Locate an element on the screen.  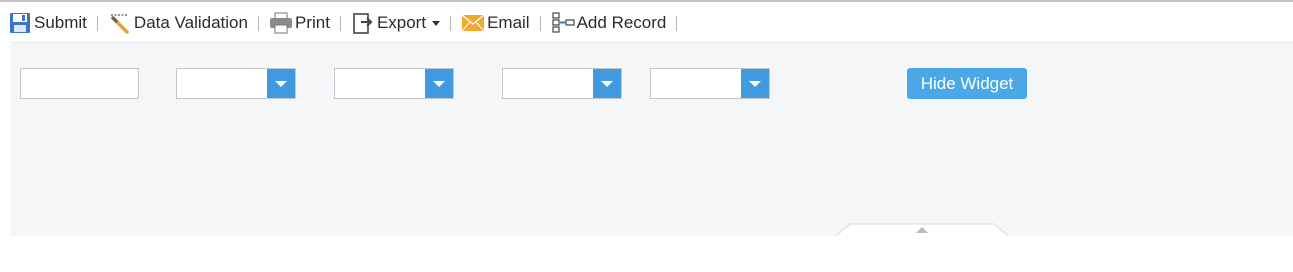
email-button: Email is located at coordinates (495, 23).